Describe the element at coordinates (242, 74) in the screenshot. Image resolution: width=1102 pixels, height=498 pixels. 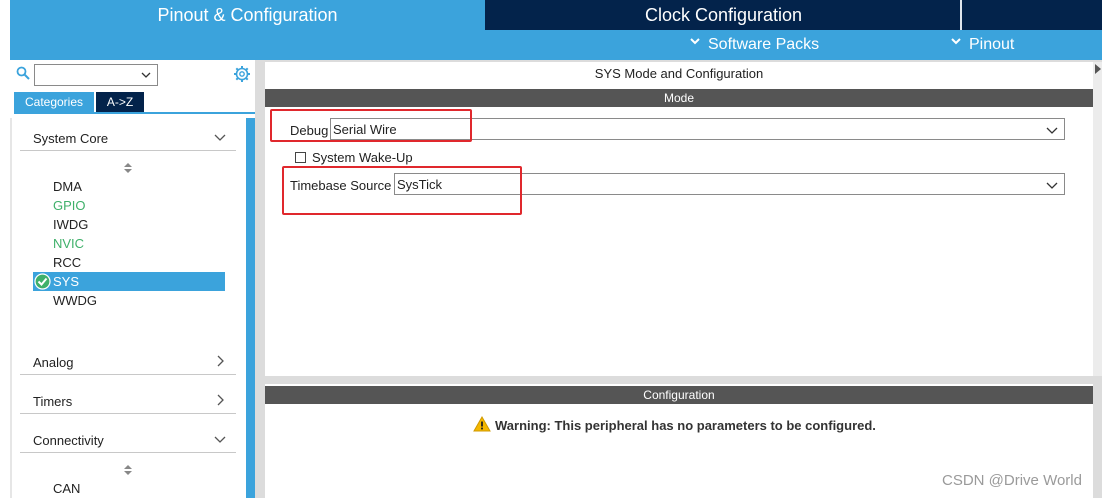
I see `gear-icon` at that location.